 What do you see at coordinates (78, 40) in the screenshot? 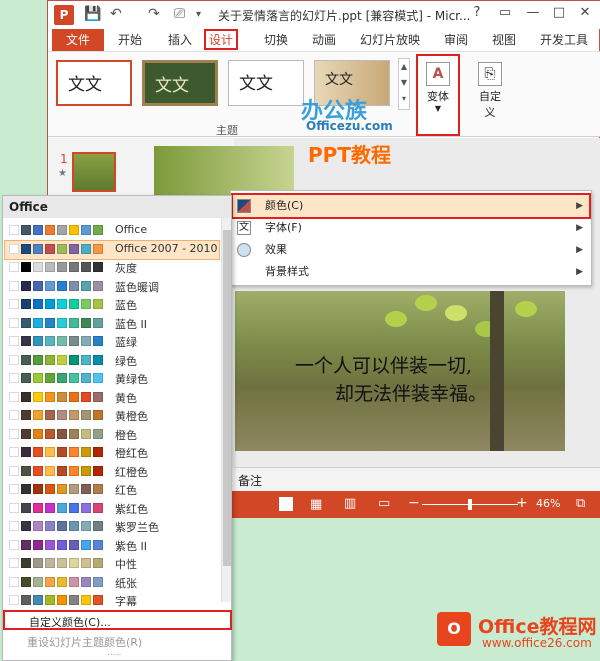
I see `tab-file: 文件` at bounding box center [78, 40].